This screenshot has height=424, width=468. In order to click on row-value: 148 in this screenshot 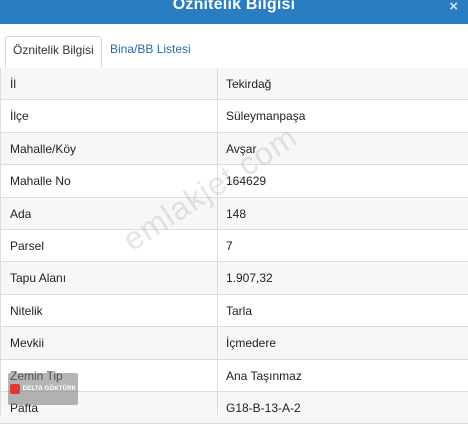, I will do `click(236, 213)`.